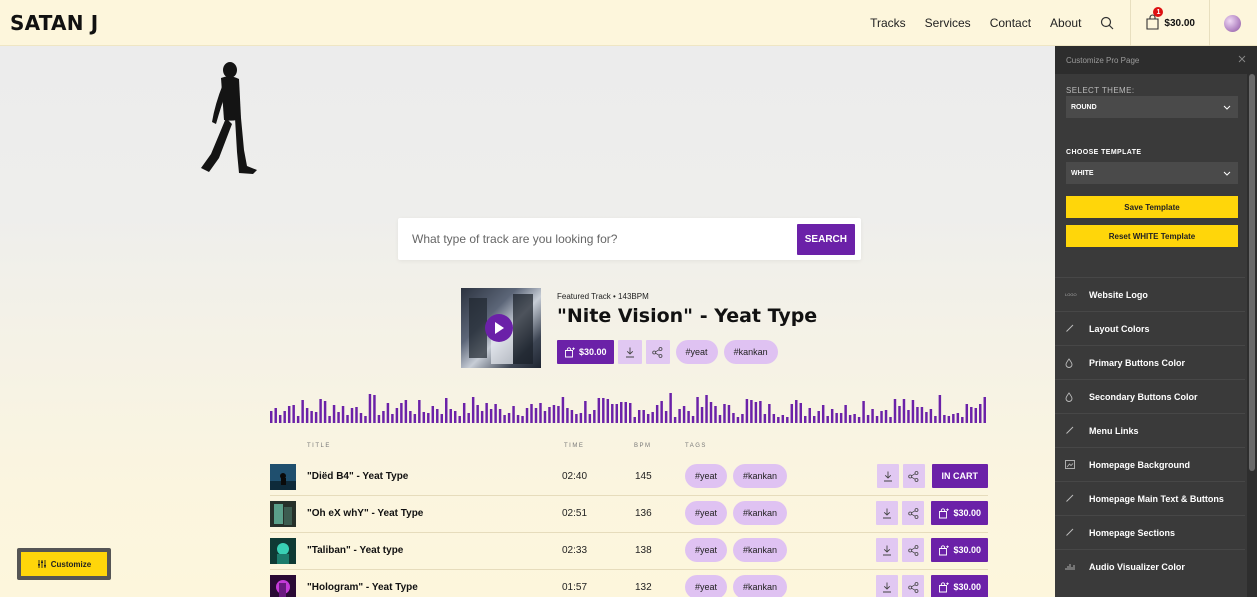 This screenshot has width=1257, height=597. What do you see at coordinates (1150, 396) in the screenshot?
I see `panel-item-secondary-buttons-color: Secondary Buttons Color` at bounding box center [1150, 396].